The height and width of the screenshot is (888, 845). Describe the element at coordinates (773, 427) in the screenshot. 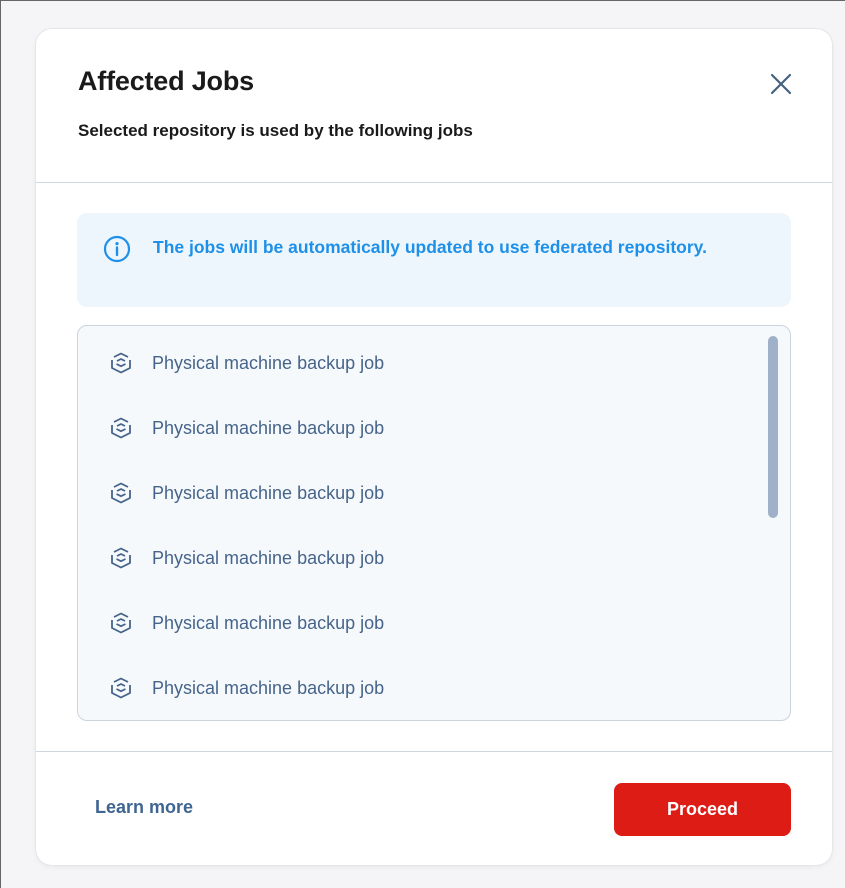

I see `list-scrollbar` at that location.